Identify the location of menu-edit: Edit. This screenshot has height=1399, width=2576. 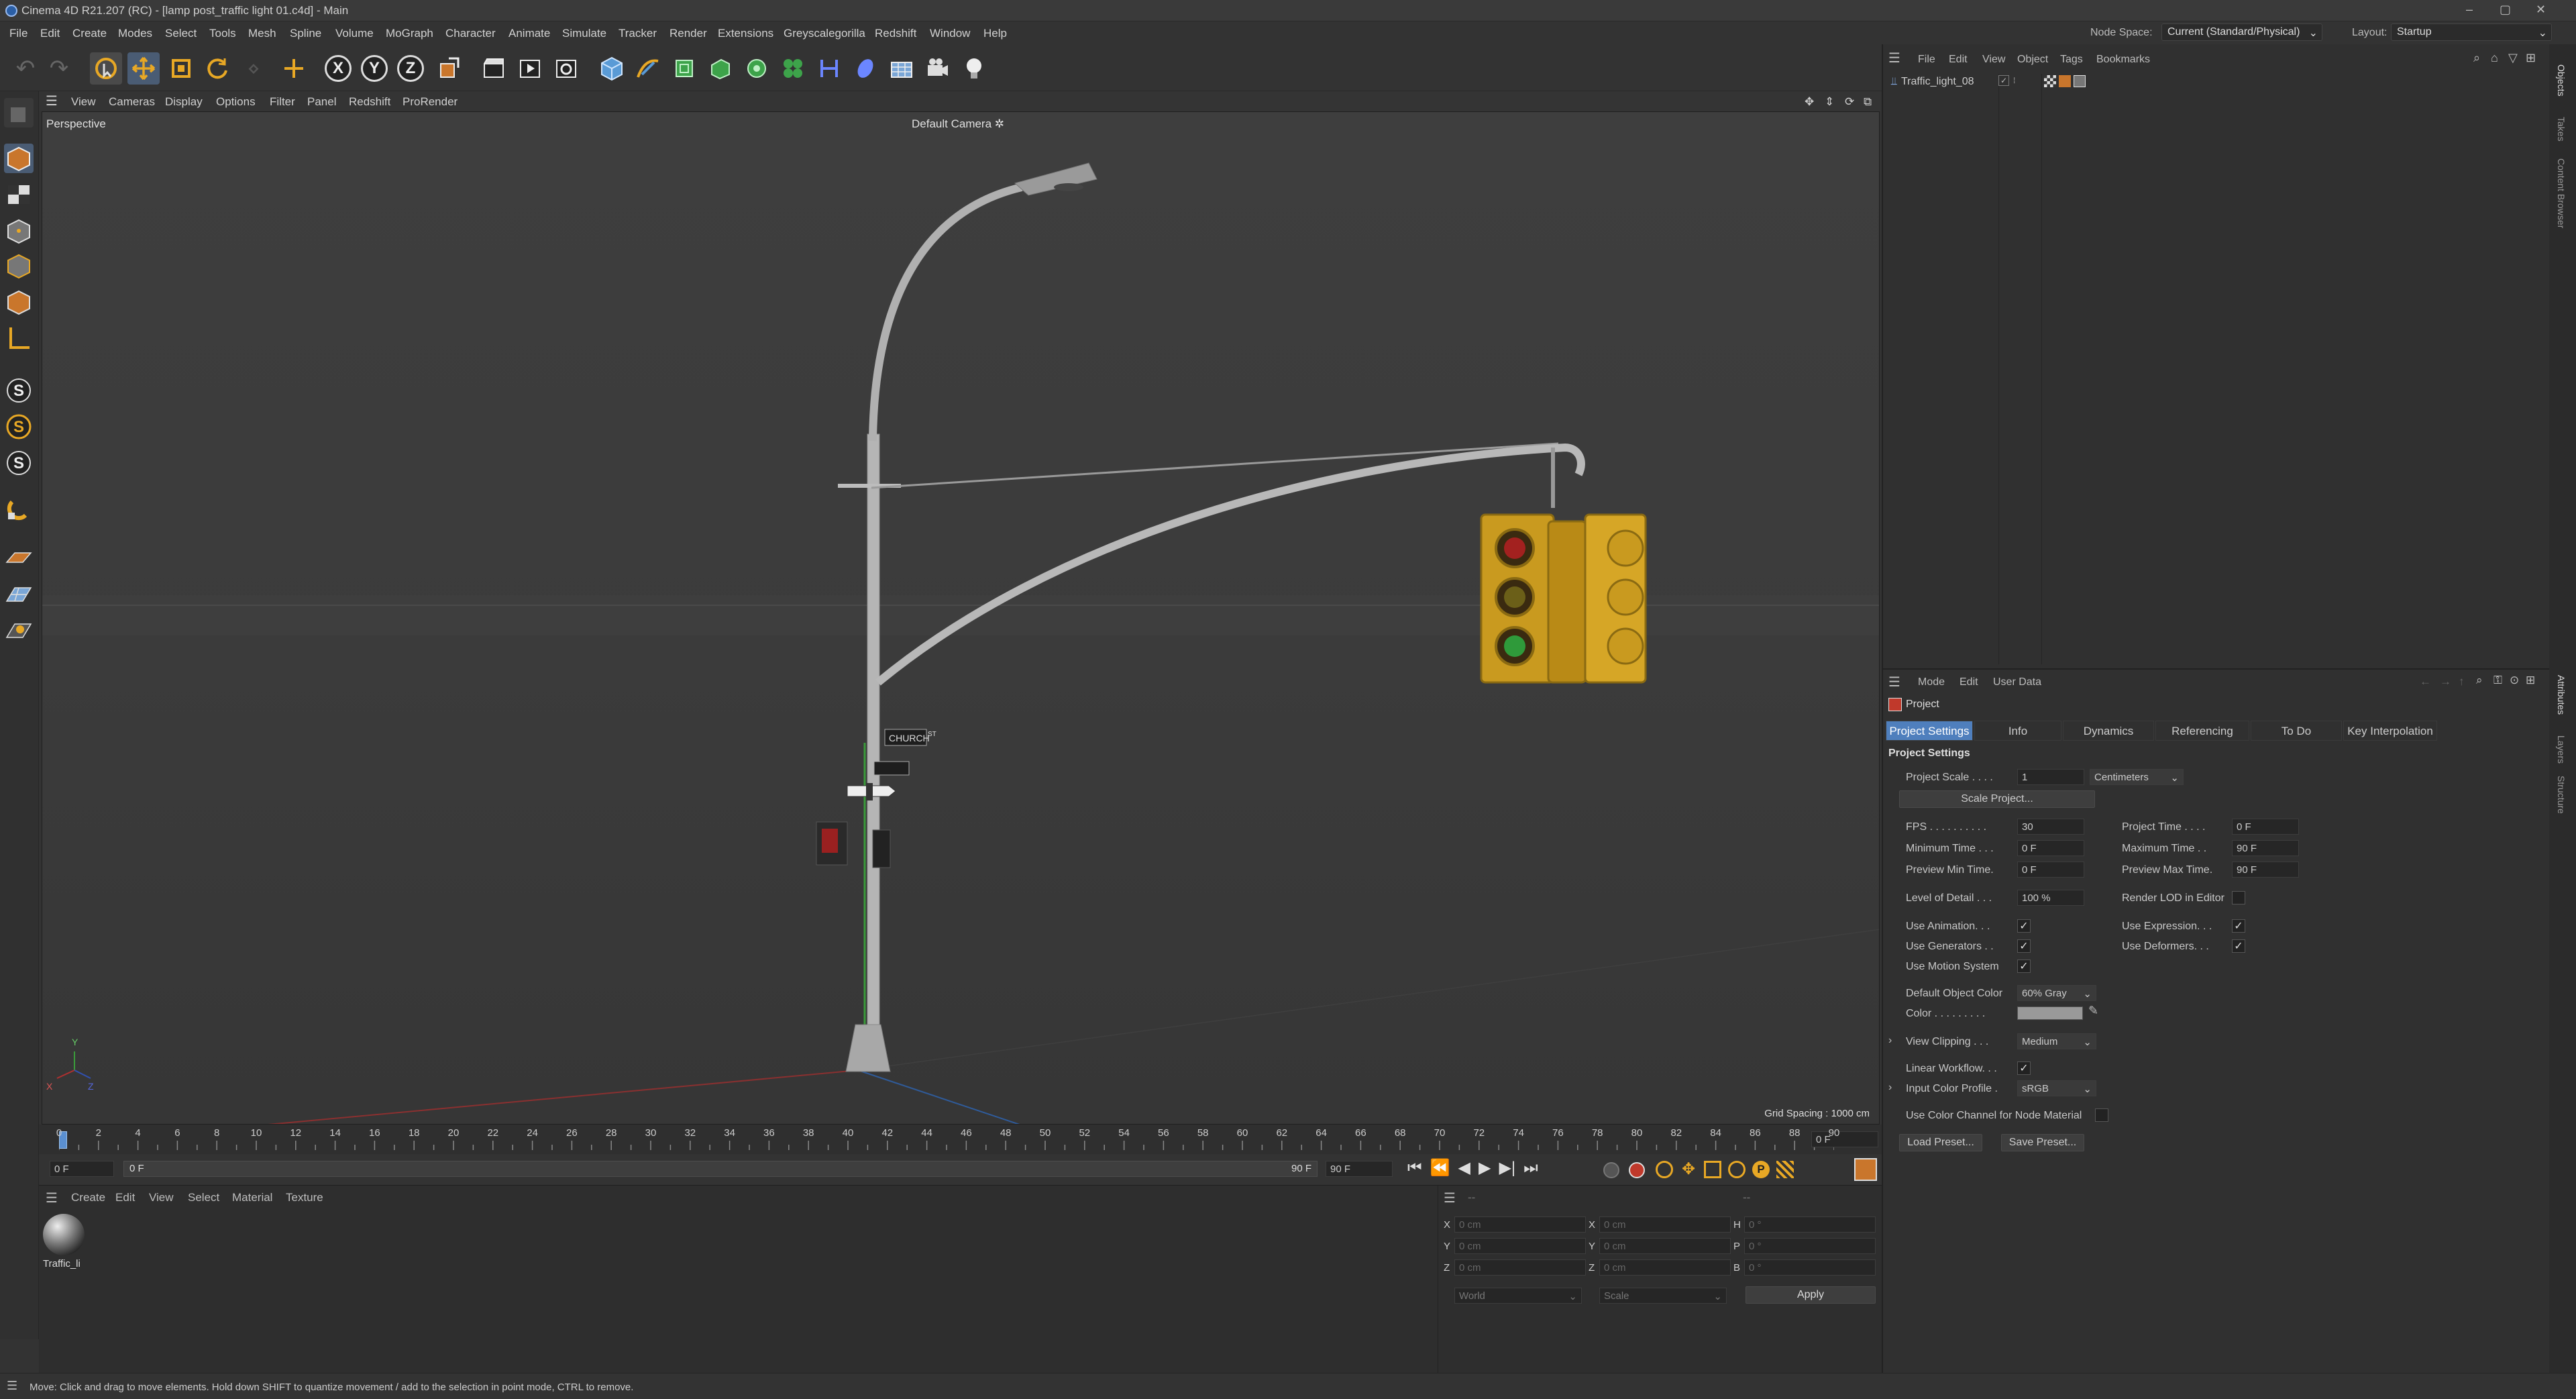
(50, 33).